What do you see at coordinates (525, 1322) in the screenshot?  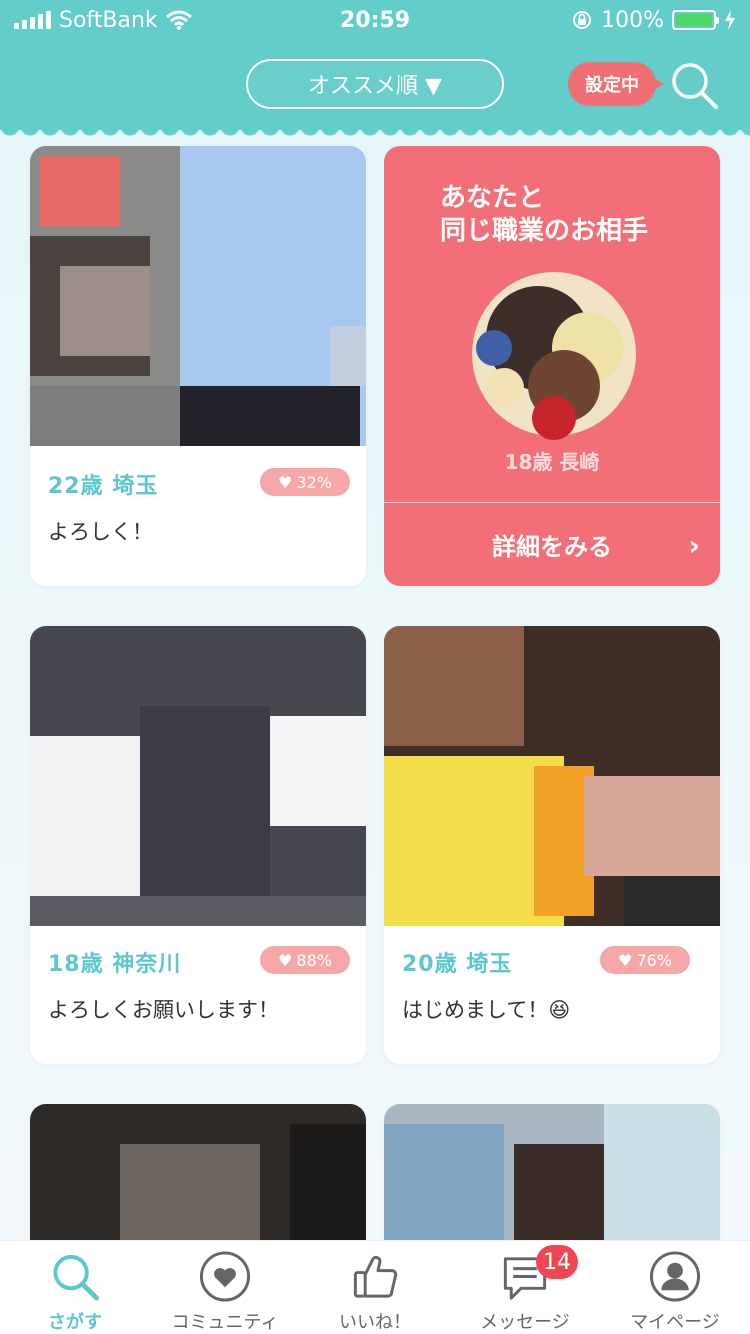 I see `tab-label: メッセージ` at bounding box center [525, 1322].